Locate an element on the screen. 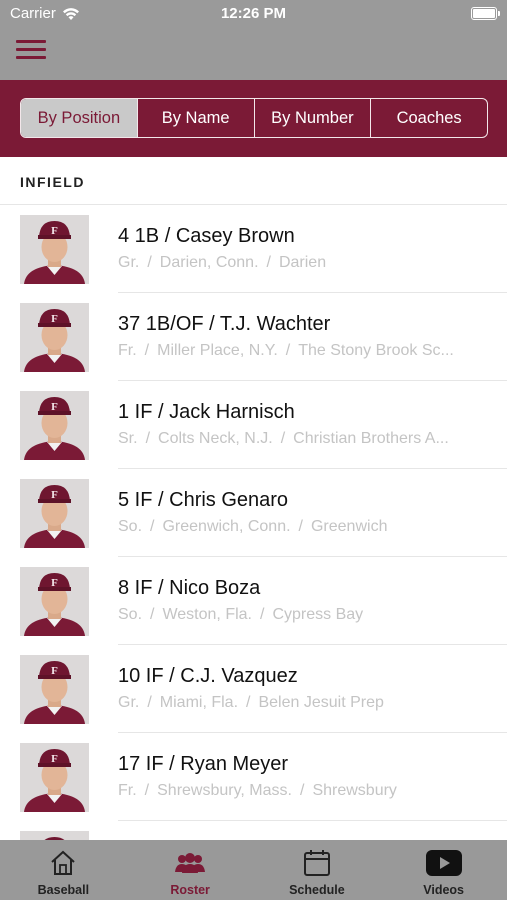 The image size is (507, 900). segment-by-position: By Position is located at coordinates (79, 118).